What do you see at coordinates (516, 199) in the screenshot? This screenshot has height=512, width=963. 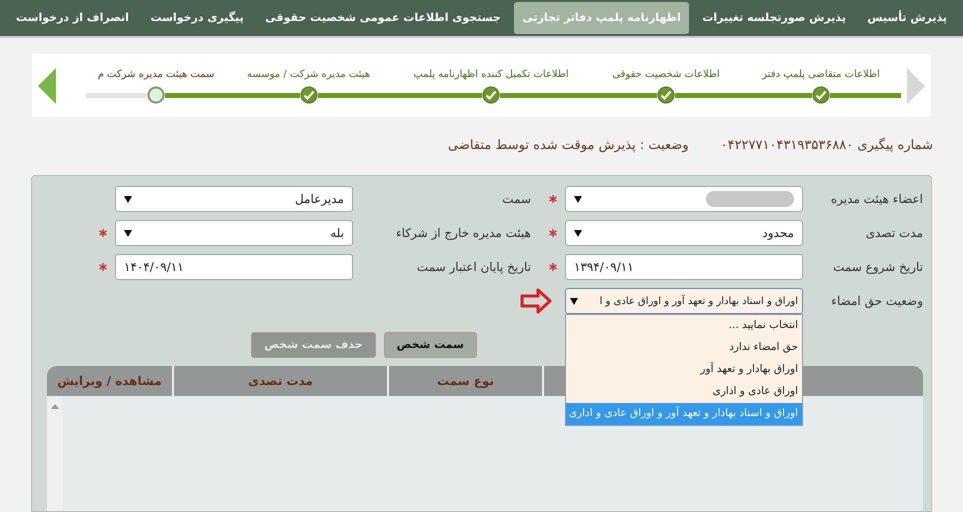 I see `field-label: سمت` at bounding box center [516, 199].